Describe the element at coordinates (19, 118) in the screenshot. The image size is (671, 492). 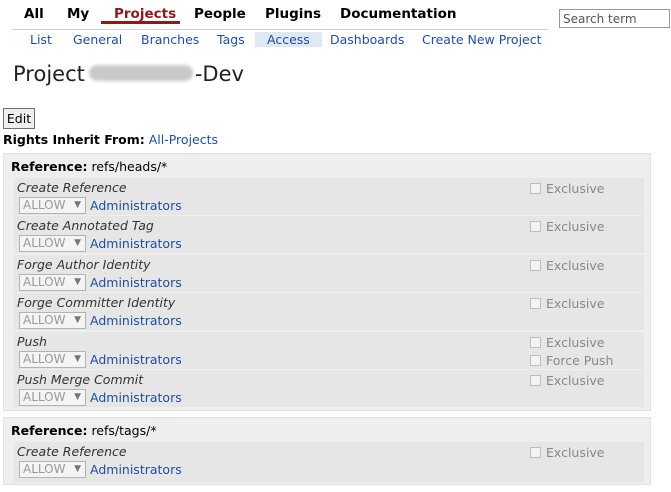
I see `edit-button: Edit` at that location.